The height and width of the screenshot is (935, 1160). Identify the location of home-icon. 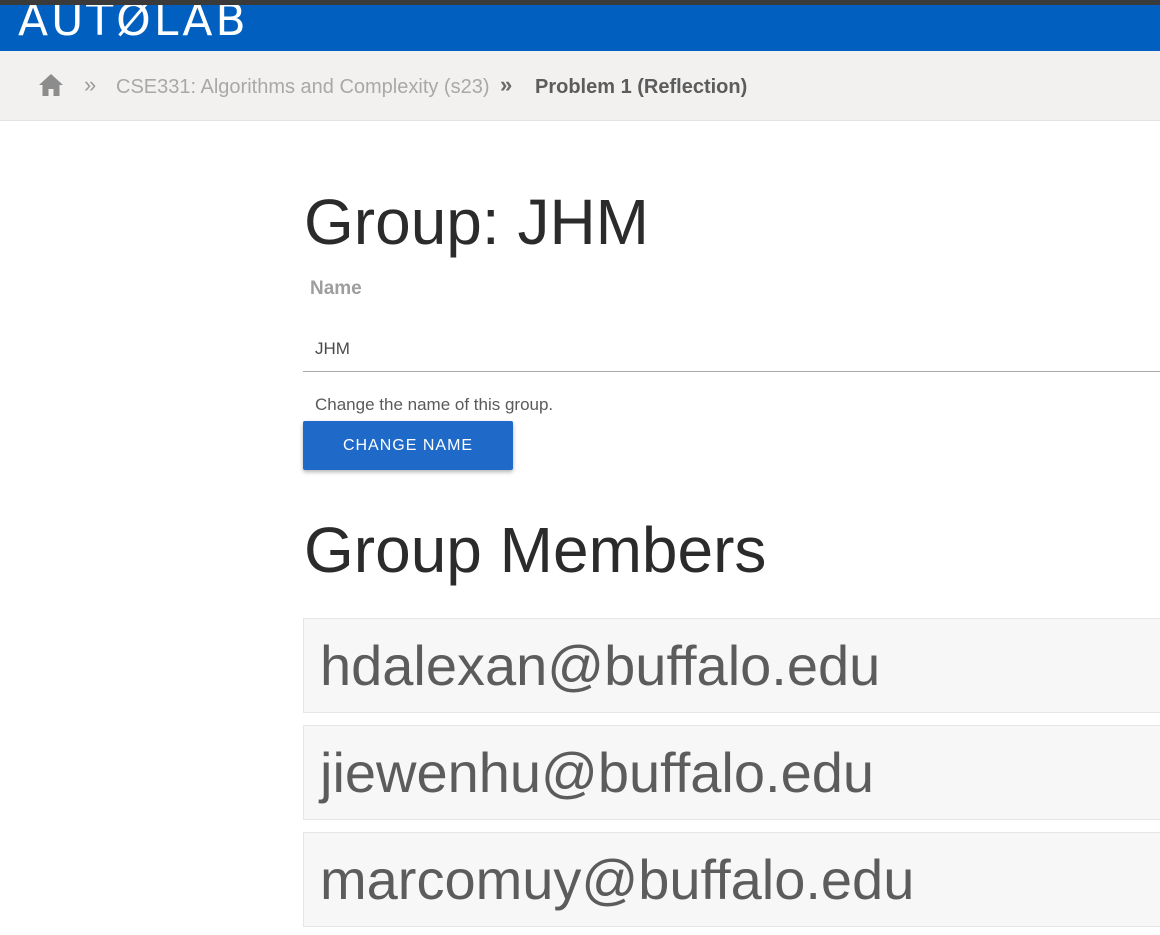
(51, 85).